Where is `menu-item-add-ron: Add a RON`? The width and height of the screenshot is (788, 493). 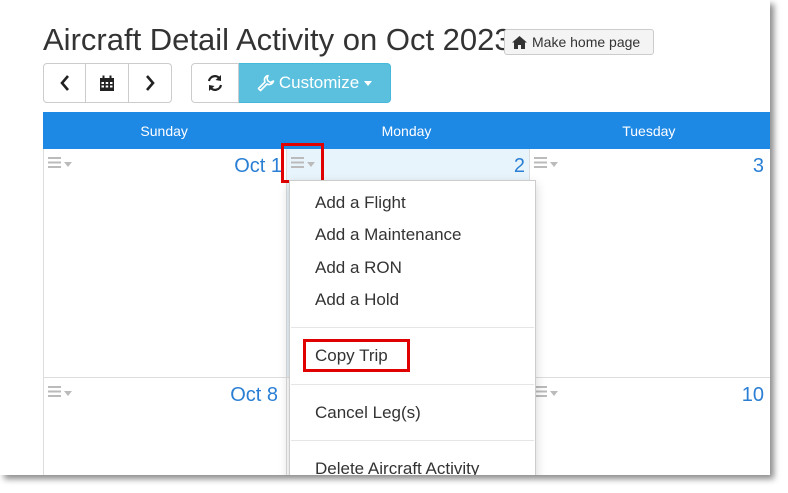 menu-item-add-ron: Add a RON is located at coordinates (358, 268).